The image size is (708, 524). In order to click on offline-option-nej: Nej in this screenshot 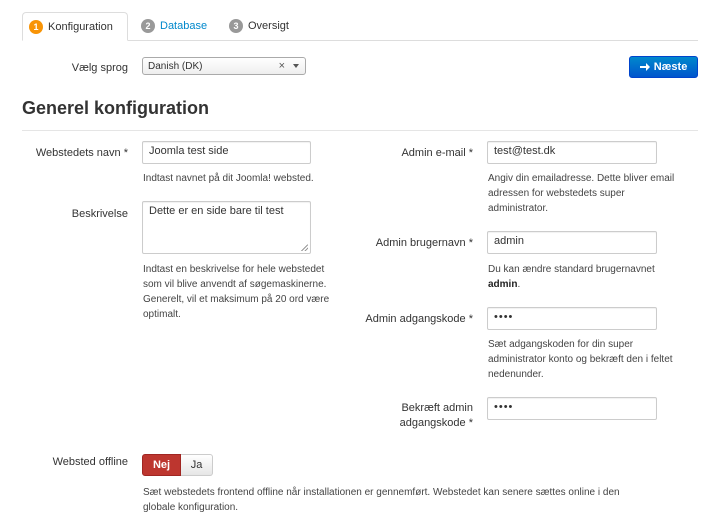, I will do `click(161, 465)`.